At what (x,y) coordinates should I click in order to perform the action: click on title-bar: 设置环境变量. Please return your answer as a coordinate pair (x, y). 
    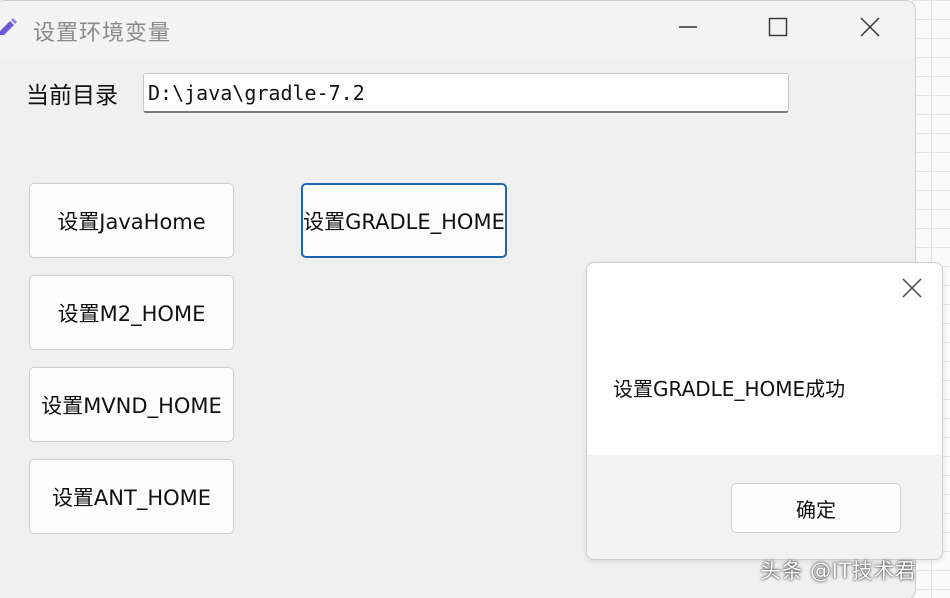
    Looking at the image, I should click on (457, 30).